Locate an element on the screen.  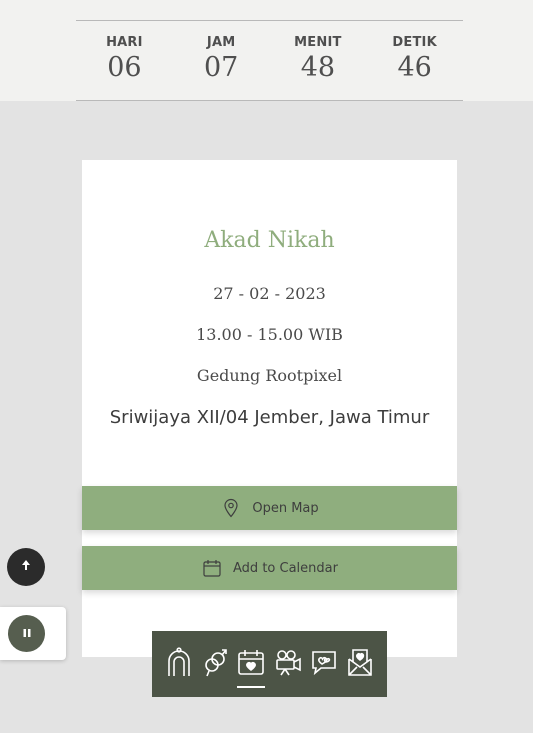
nav-item-couple is located at coordinates (215, 664).